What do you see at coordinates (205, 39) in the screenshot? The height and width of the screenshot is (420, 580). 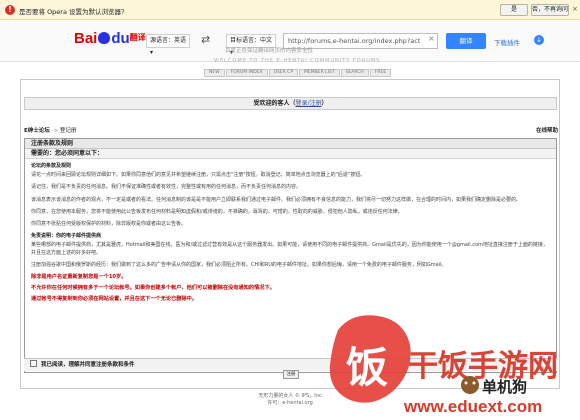 I see `swap-languages-icon: ⇄` at bounding box center [205, 39].